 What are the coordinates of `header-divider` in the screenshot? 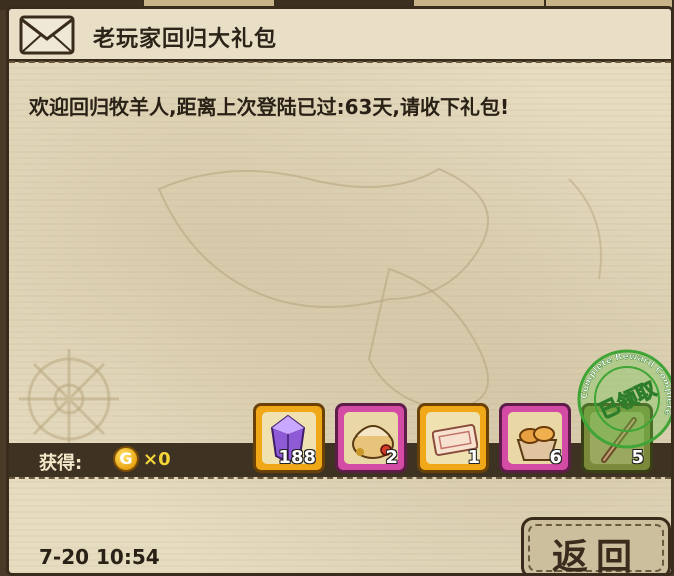 It's located at (340, 62).